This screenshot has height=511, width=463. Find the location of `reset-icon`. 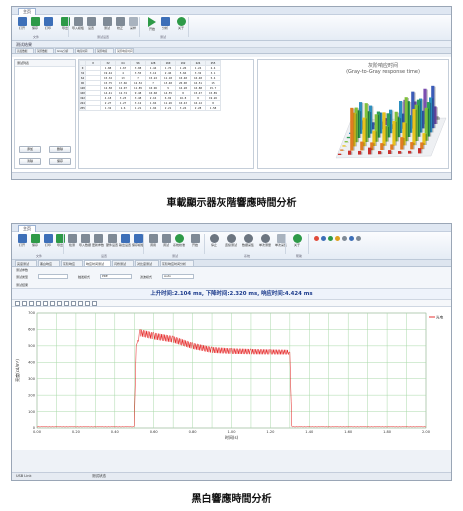

reset-icon is located at coordinates (52, 303).